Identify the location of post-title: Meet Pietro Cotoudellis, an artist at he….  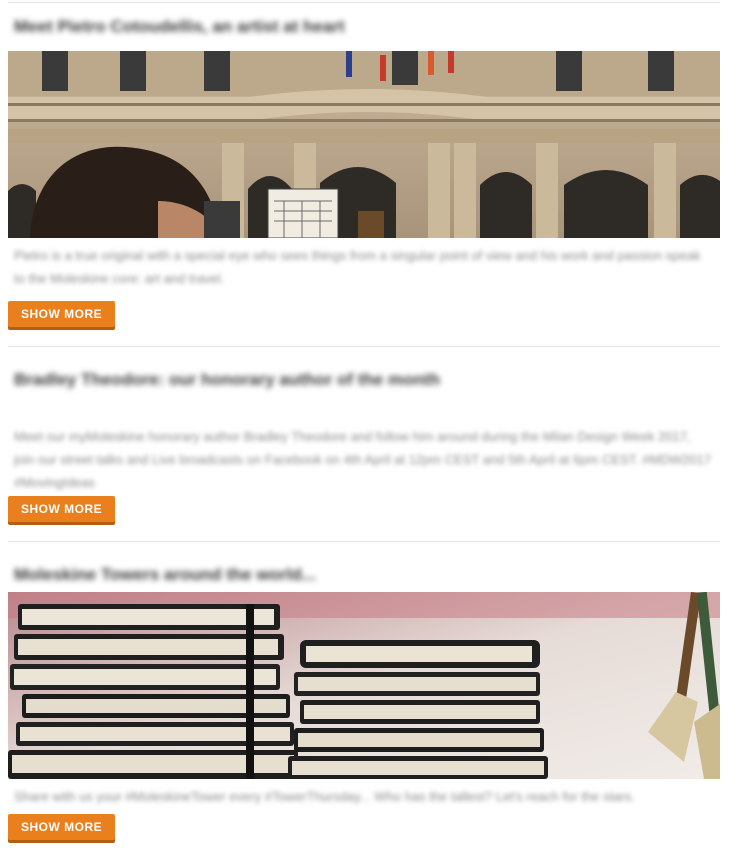
(364, 27).